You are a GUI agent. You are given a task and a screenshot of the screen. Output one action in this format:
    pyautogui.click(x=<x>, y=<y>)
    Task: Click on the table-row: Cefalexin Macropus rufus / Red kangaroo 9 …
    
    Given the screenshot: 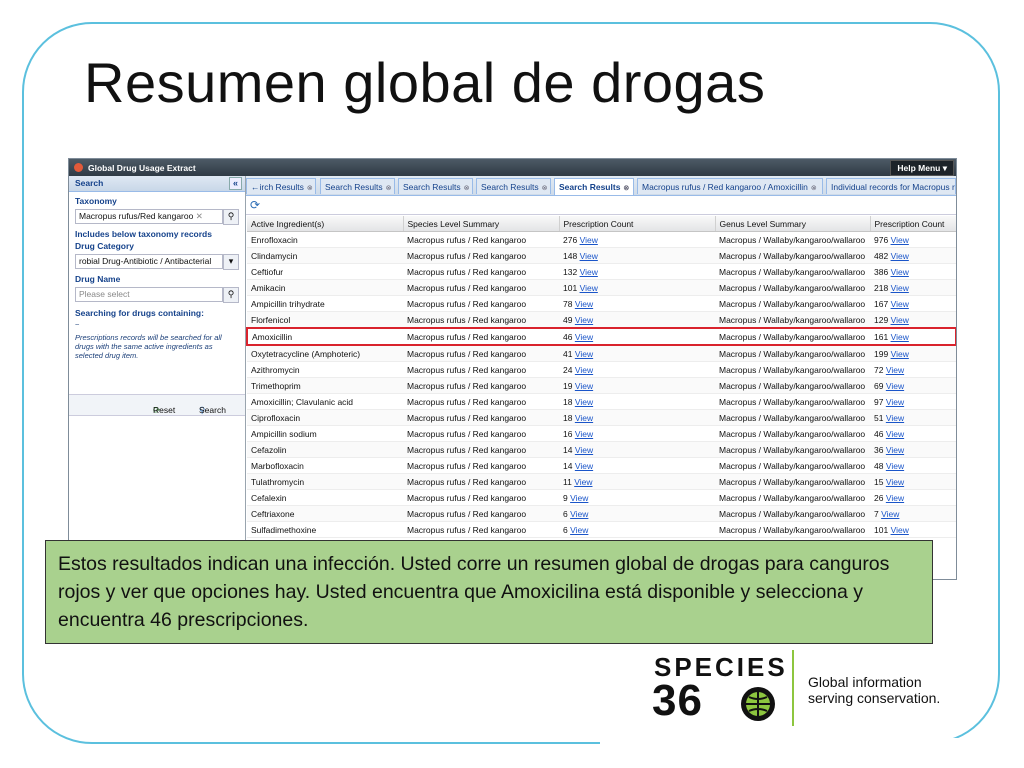 What is the action you would take?
    pyautogui.click(x=601, y=497)
    